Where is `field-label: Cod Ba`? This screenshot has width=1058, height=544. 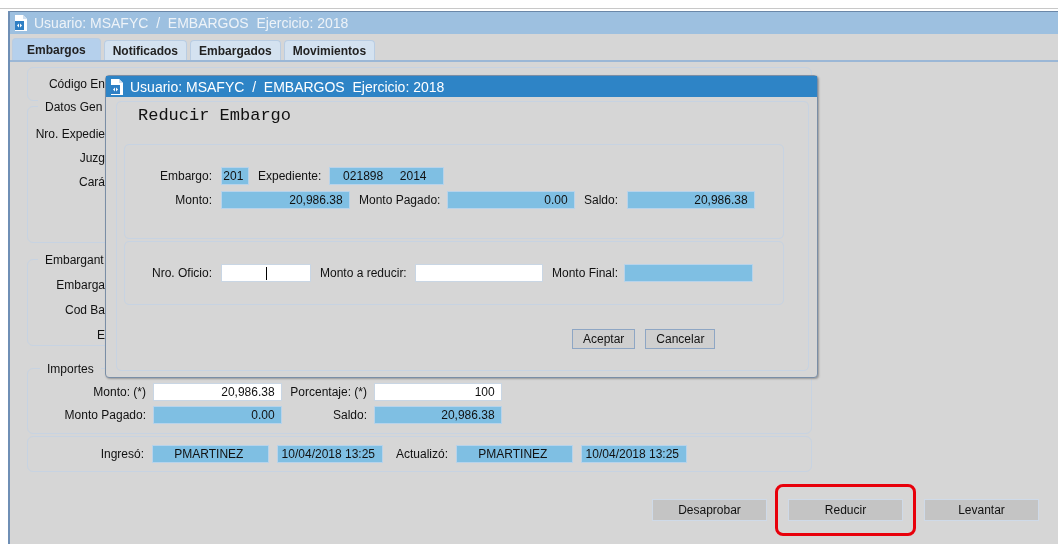 field-label: Cod Ba is located at coordinates (84, 310).